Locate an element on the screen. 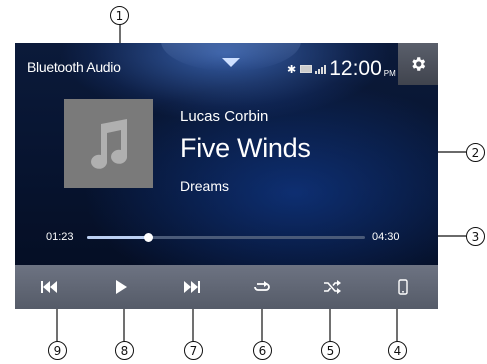 This screenshot has height=364, width=487. album-art is located at coordinates (108, 143).